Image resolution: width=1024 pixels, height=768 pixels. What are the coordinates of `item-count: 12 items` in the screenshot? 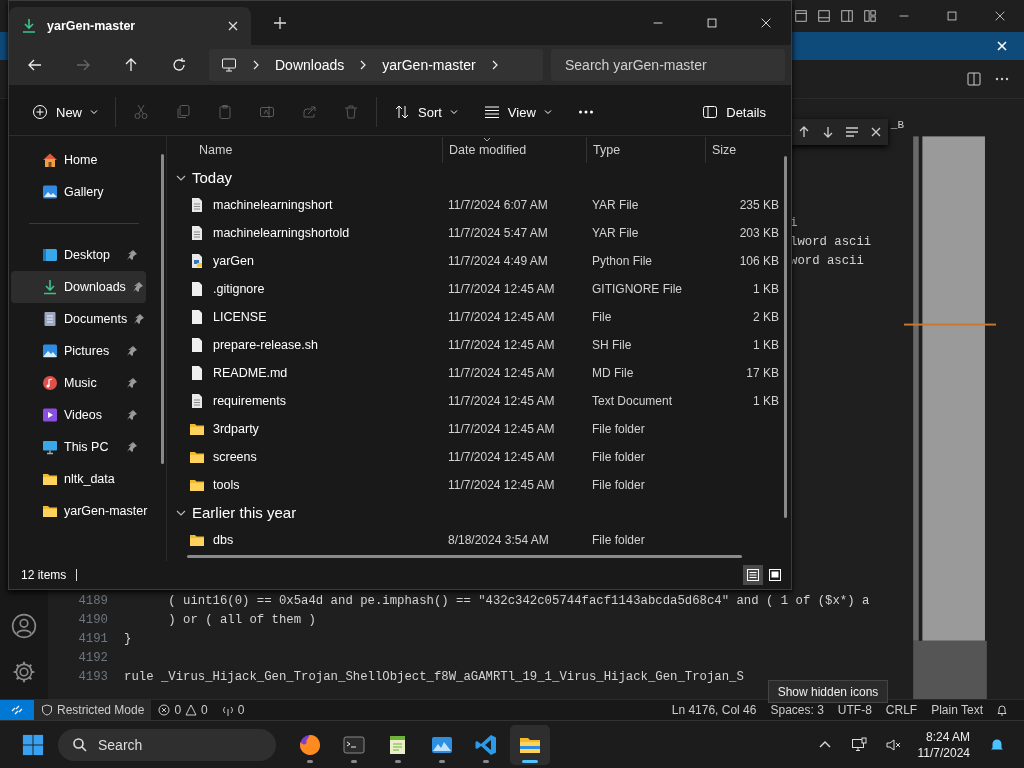 It's located at (44, 575).